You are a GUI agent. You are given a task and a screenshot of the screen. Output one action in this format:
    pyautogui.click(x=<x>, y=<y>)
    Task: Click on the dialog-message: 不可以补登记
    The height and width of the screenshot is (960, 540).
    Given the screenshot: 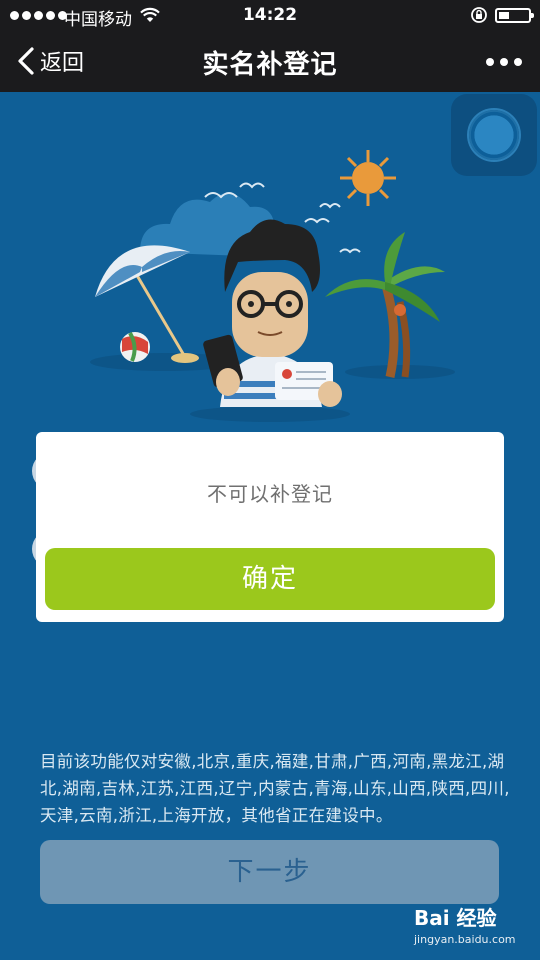 What is the action you would take?
    pyautogui.click(x=270, y=494)
    